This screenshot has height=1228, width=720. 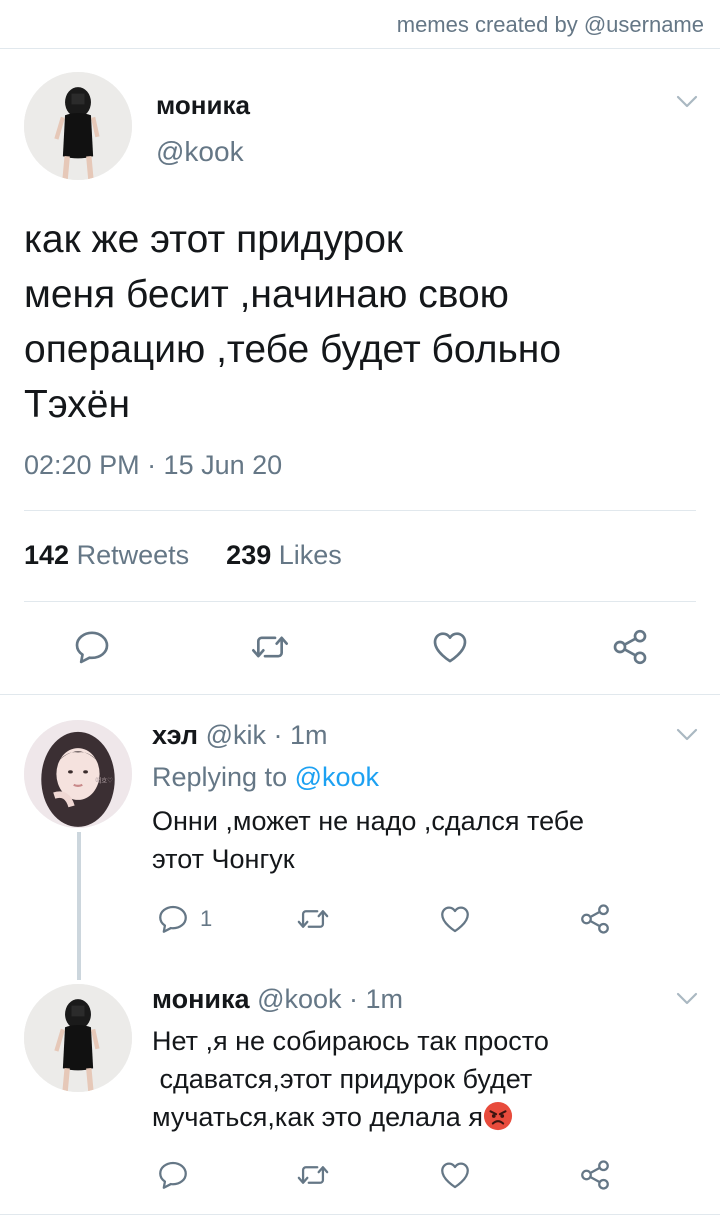 I want to click on tweet-stats: 142 Retweets 239 Likes, so click(x=183, y=555).